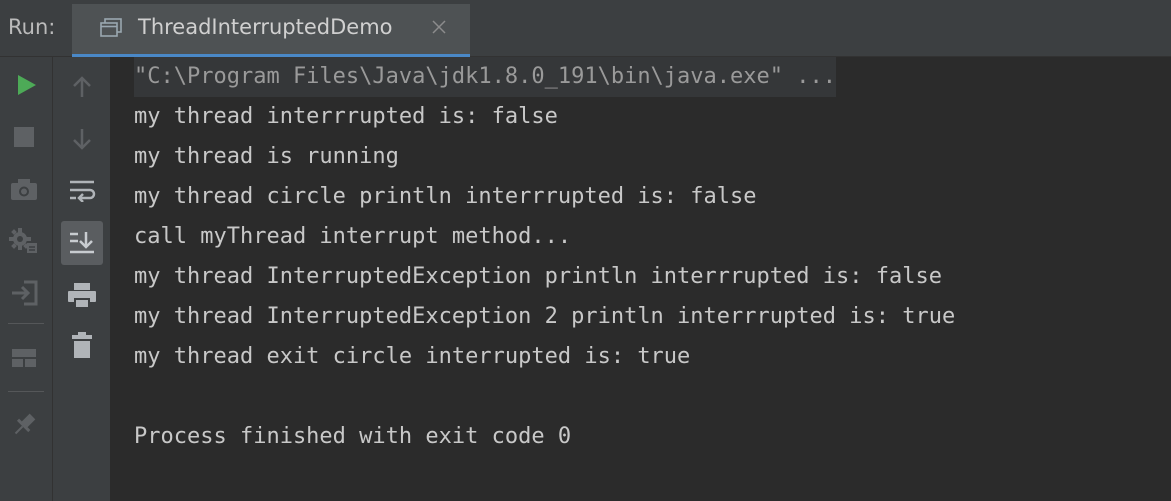 This screenshot has width=1171, height=501. I want to click on pin-icon, so click(25, 424).